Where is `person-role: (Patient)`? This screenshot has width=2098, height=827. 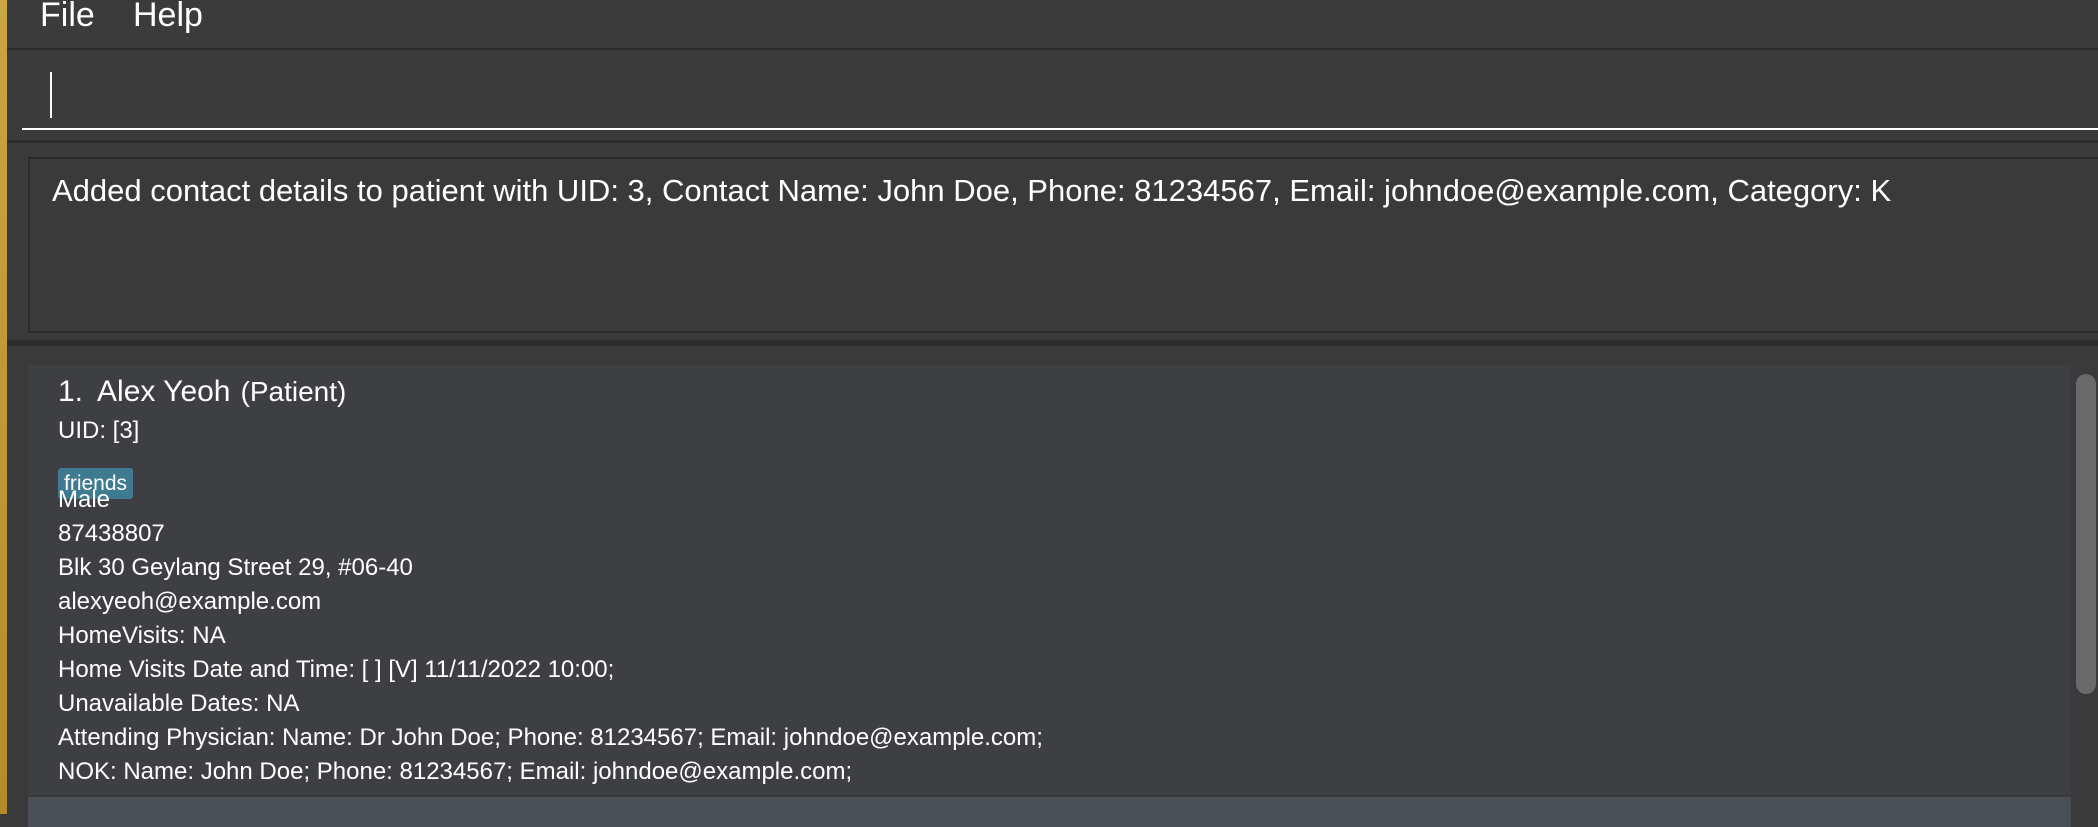 person-role: (Patient) is located at coordinates (293, 391).